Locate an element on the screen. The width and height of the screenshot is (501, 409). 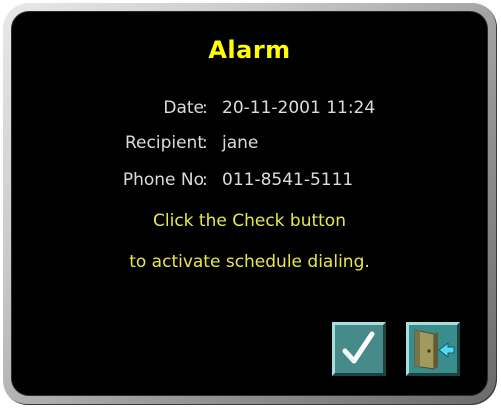
phone-label: Phone No is located at coordinates (163, 180).